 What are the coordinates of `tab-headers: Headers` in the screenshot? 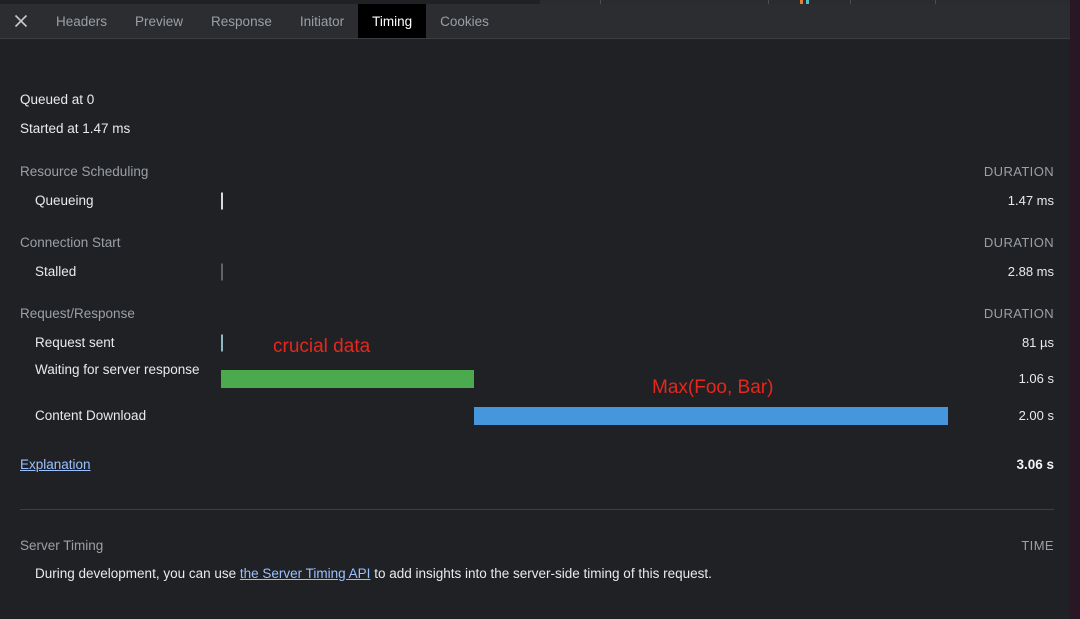 It's located at (81, 21).